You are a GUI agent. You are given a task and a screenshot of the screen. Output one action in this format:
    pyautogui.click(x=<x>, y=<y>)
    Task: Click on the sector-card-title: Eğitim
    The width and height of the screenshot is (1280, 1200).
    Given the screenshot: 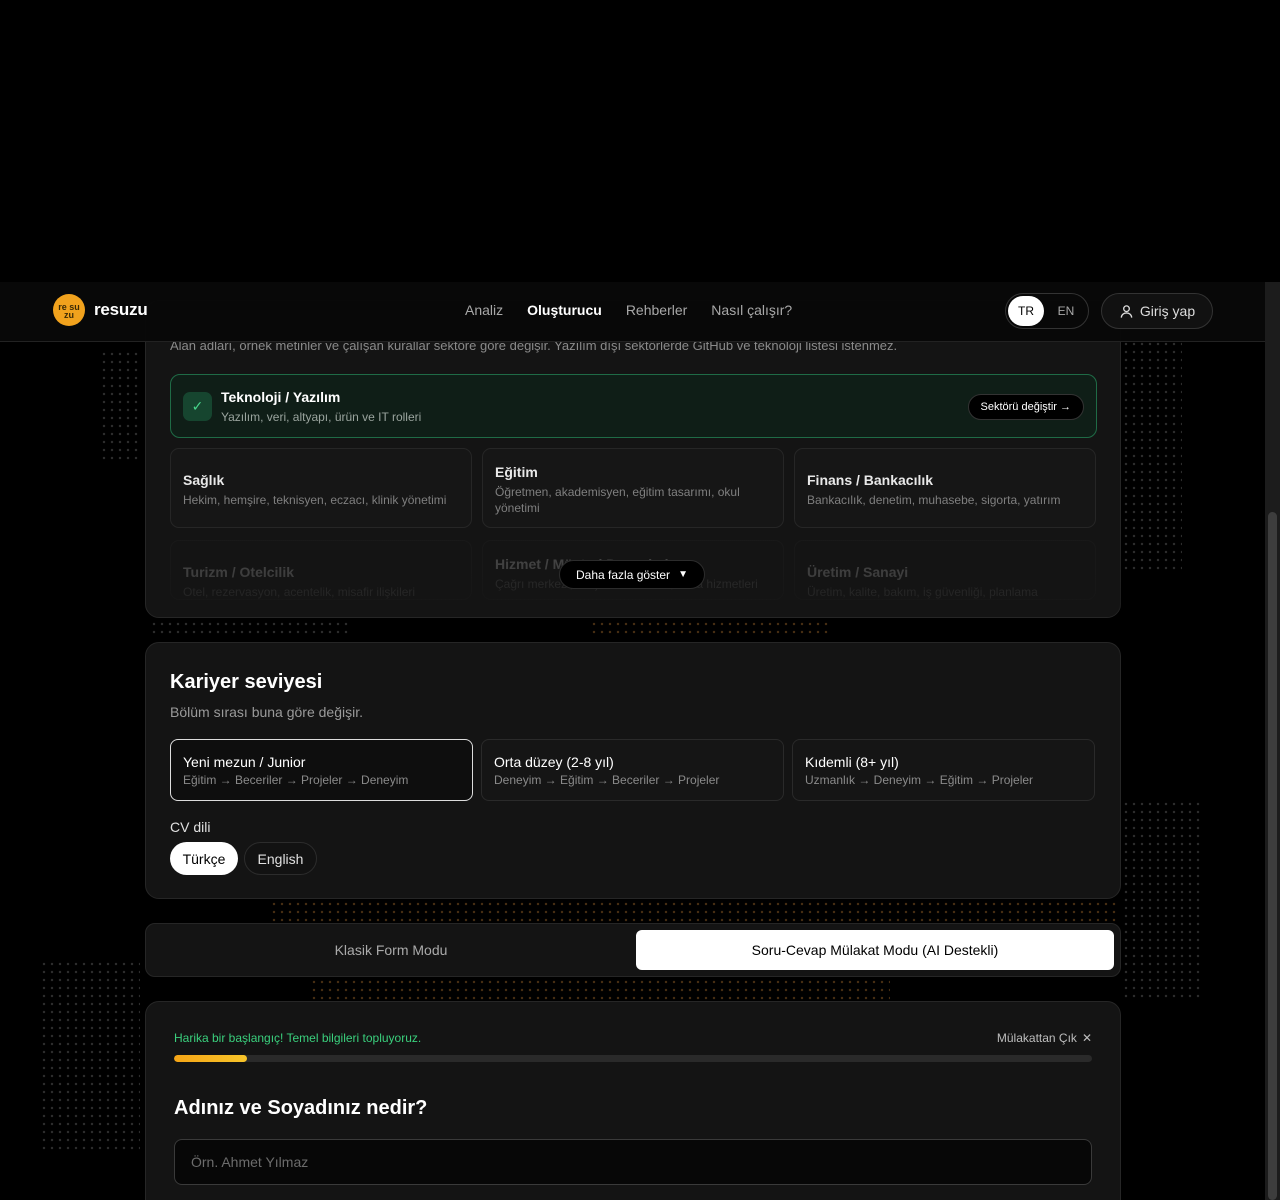 What is the action you would take?
    pyautogui.click(x=516, y=472)
    